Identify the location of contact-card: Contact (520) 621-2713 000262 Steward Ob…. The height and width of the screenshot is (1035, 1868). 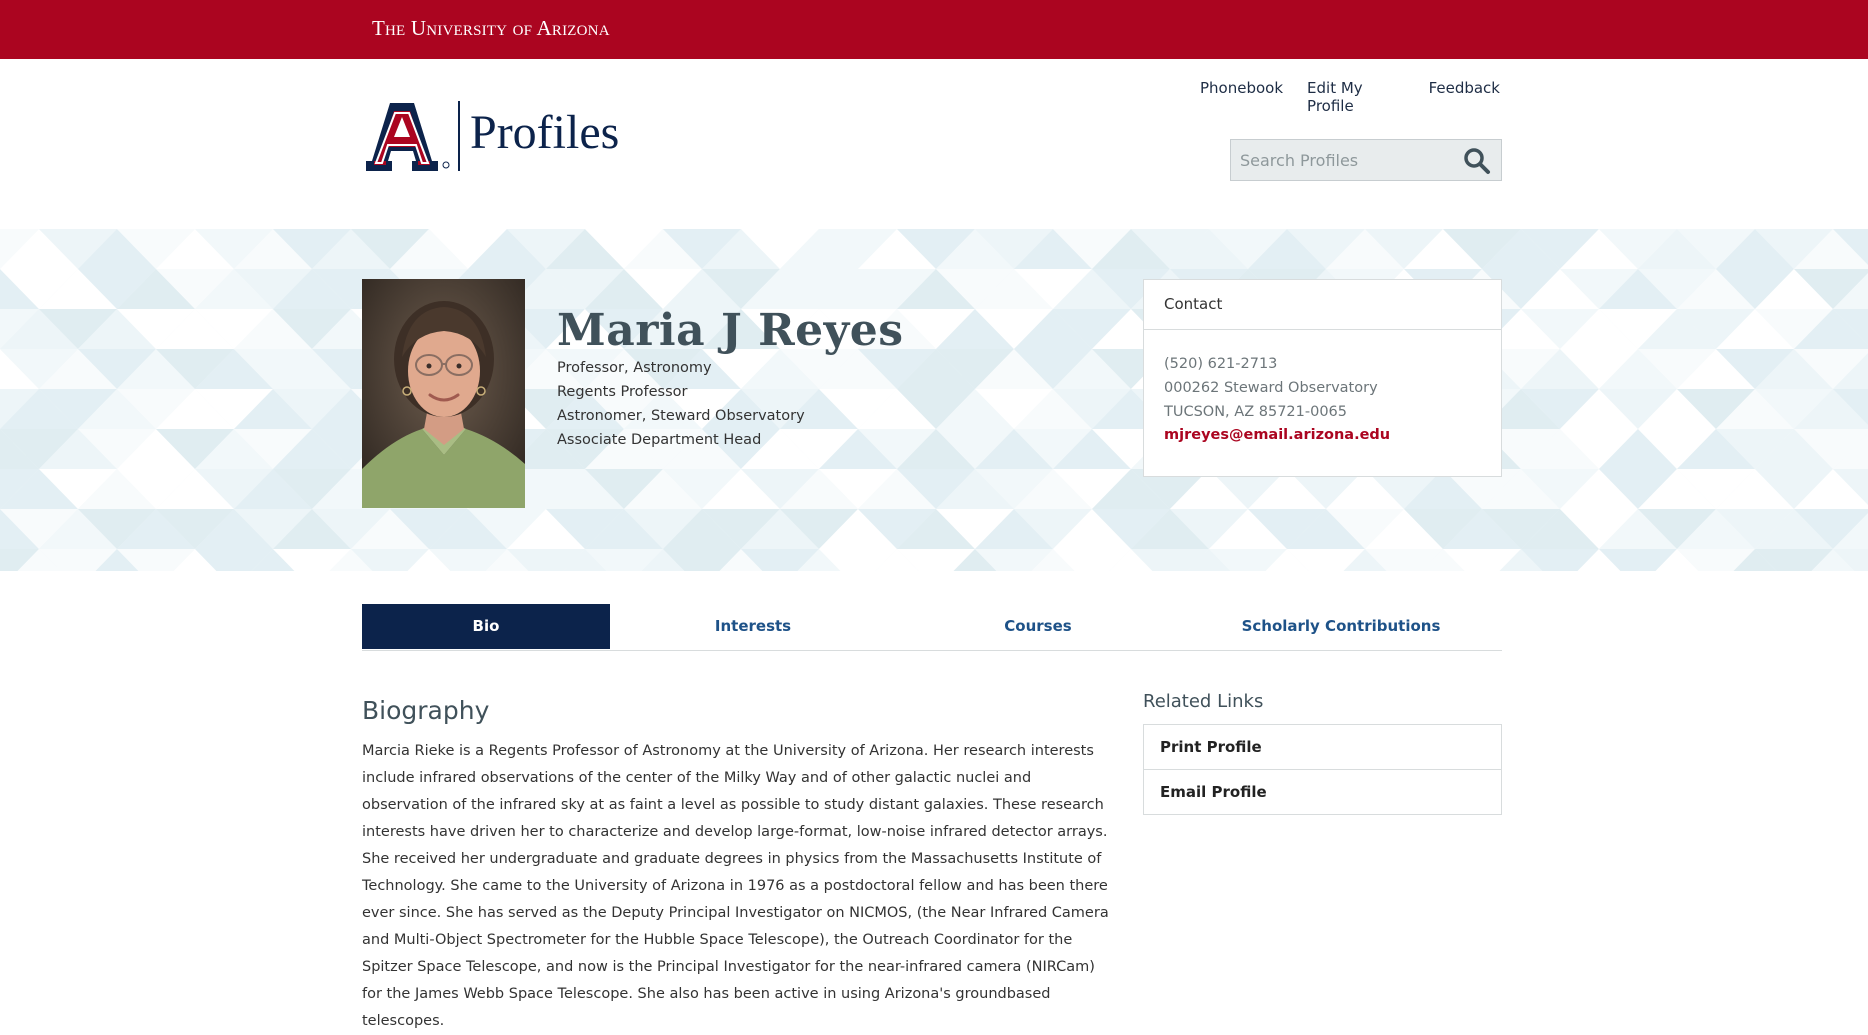
(1322, 378).